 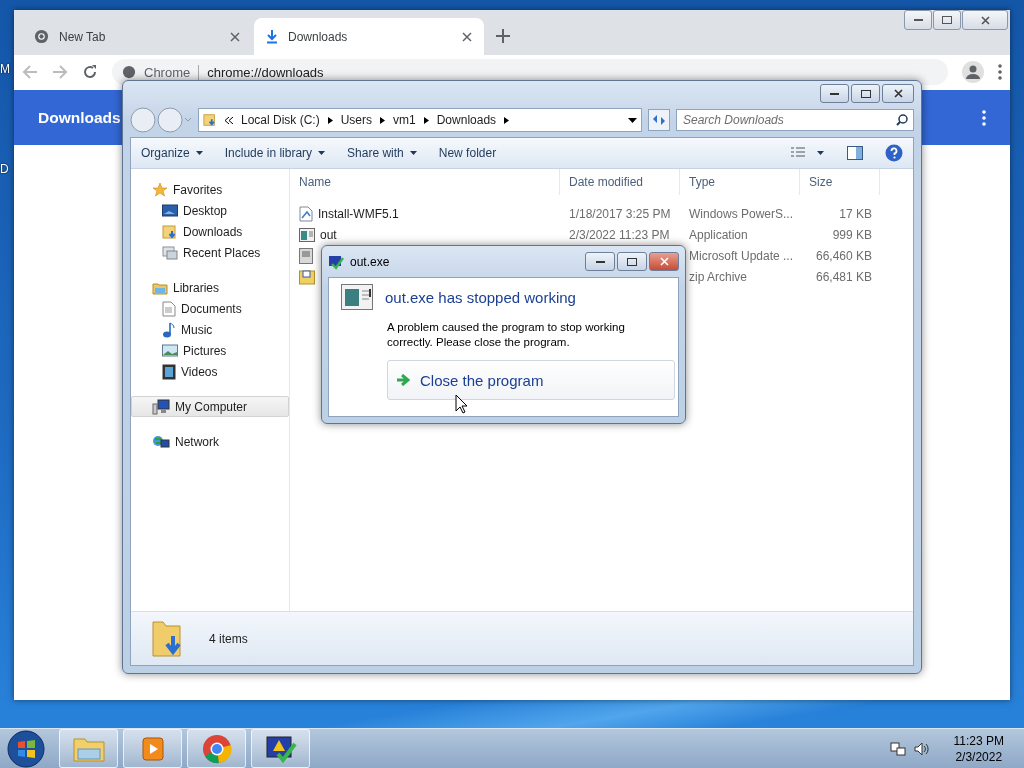 What do you see at coordinates (370, 261) in the screenshot?
I see `dialog-title: out.exe` at bounding box center [370, 261].